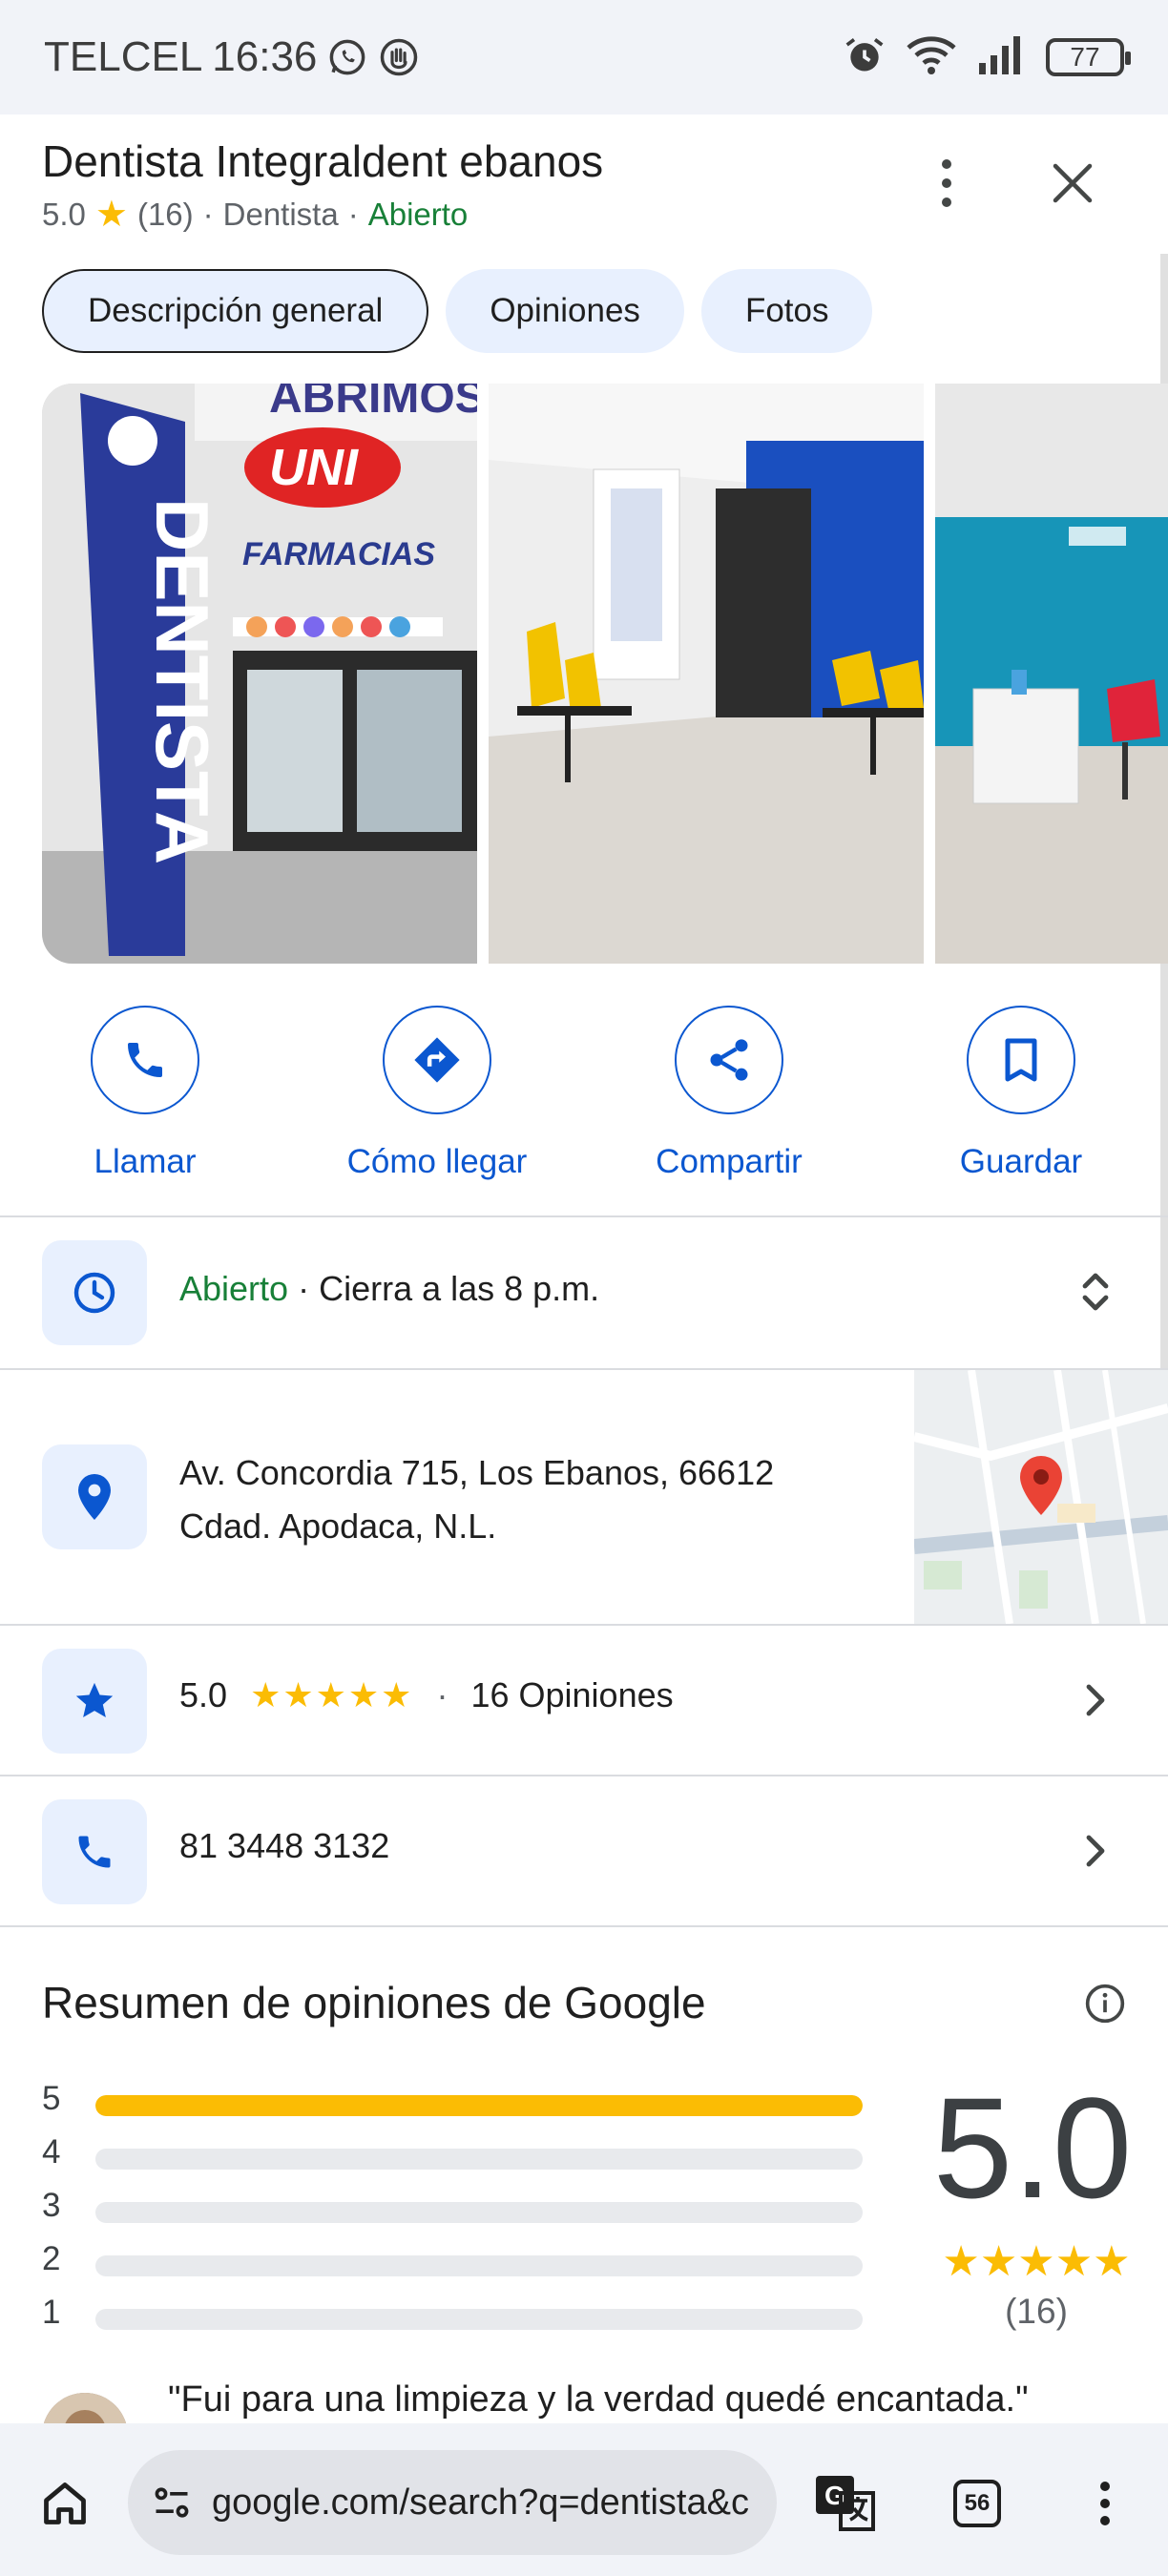  What do you see at coordinates (280, 214) in the screenshot?
I see `place-category: Dentista` at bounding box center [280, 214].